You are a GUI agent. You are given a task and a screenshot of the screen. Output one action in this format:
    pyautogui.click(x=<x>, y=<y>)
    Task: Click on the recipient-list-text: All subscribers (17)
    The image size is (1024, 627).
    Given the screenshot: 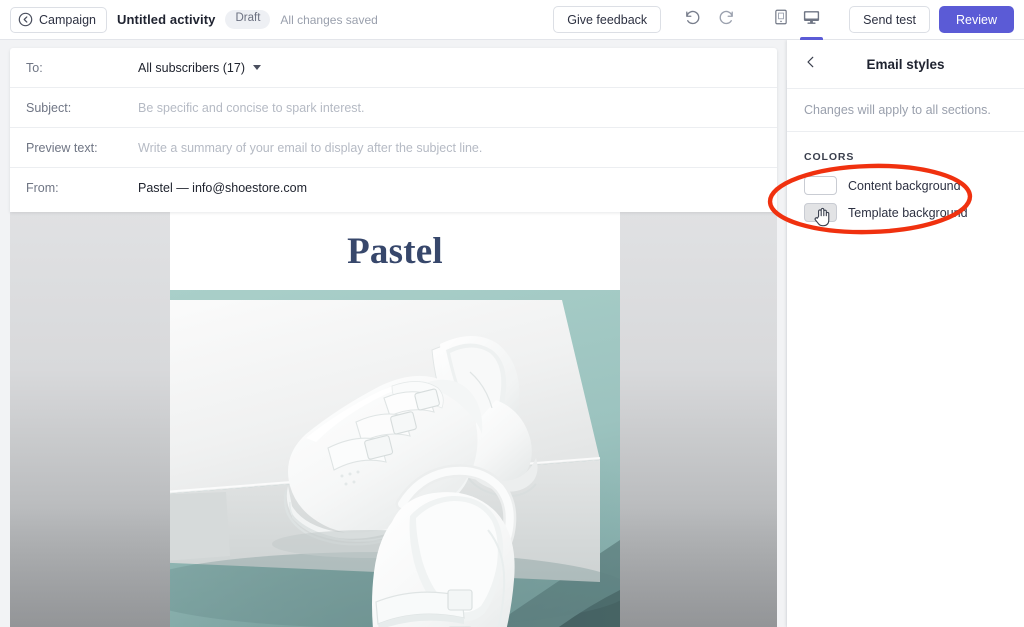 What is the action you would take?
    pyautogui.click(x=191, y=67)
    